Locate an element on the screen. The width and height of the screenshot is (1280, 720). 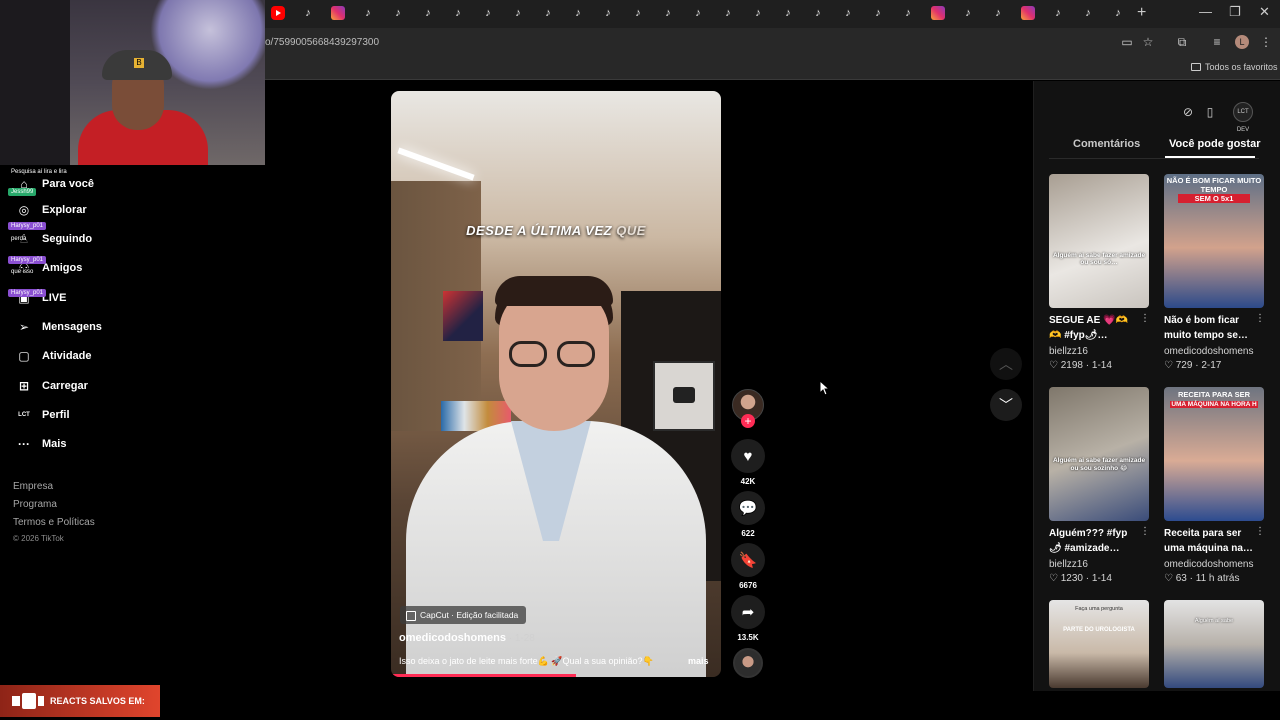
sidebar-item-label: Para você is located at coordinates (68, 184).